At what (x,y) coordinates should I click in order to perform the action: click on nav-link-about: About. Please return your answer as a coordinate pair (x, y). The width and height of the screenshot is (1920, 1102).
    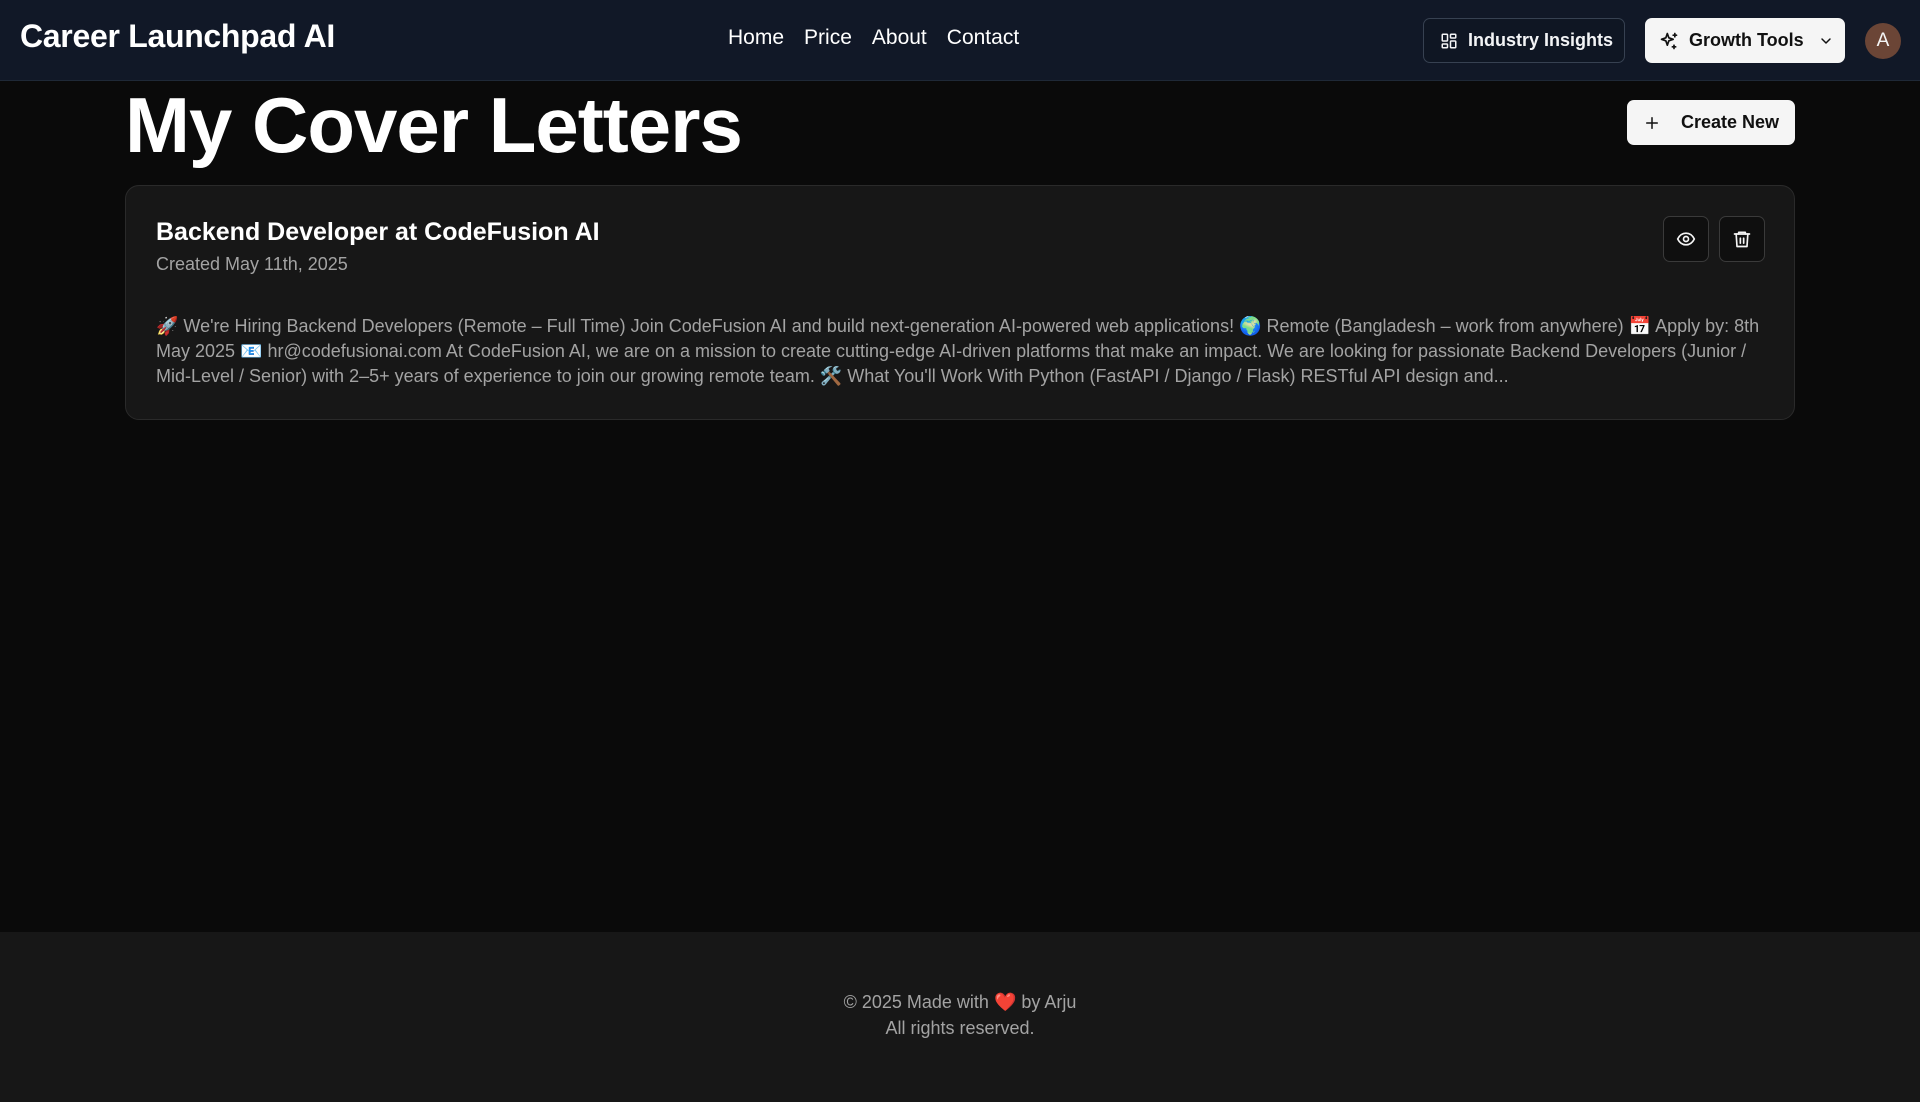
    Looking at the image, I should click on (899, 38).